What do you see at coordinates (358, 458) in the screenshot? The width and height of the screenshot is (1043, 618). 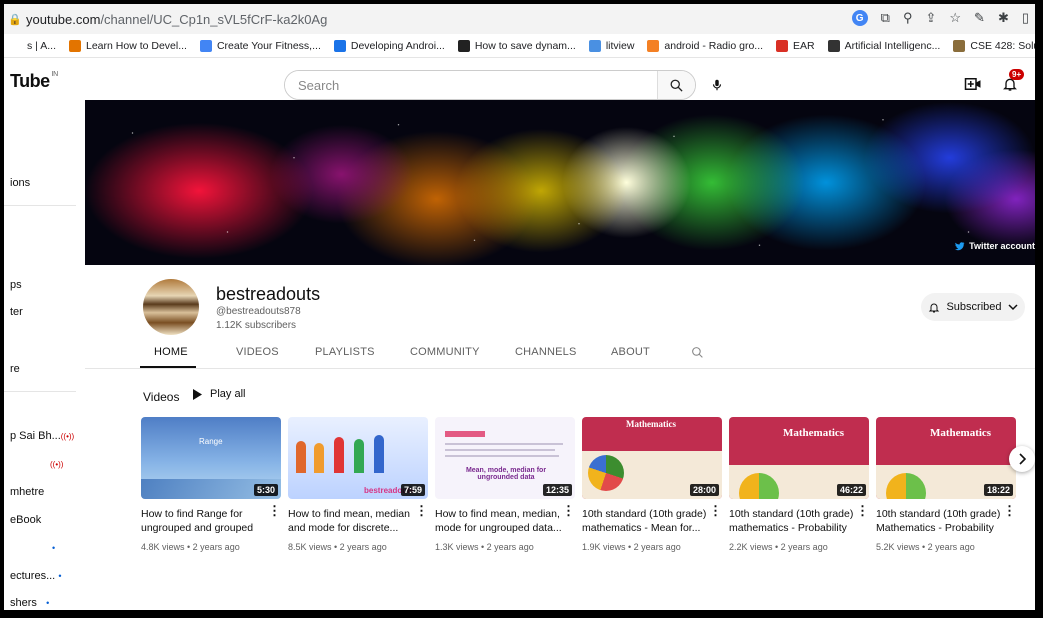 I see `video-thumbnail: bestreadouts 7:59` at bounding box center [358, 458].